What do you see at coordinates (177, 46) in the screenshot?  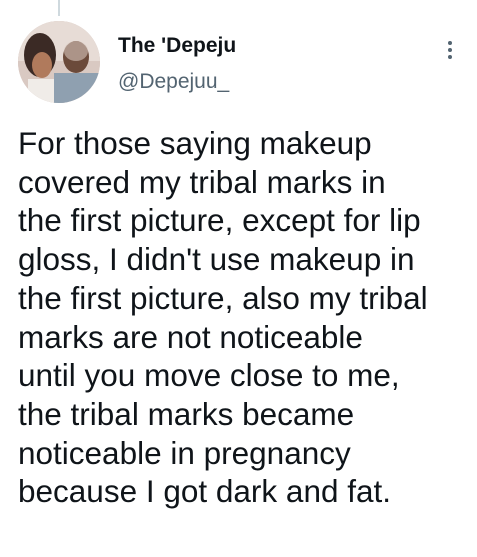 I see `author-display-name: The 'Depeju` at bounding box center [177, 46].